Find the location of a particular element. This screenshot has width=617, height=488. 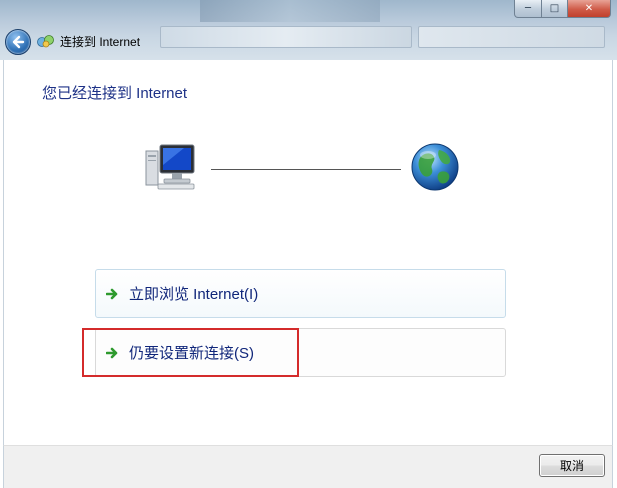

close-button: ✕ is located at coordinates (589, 9).